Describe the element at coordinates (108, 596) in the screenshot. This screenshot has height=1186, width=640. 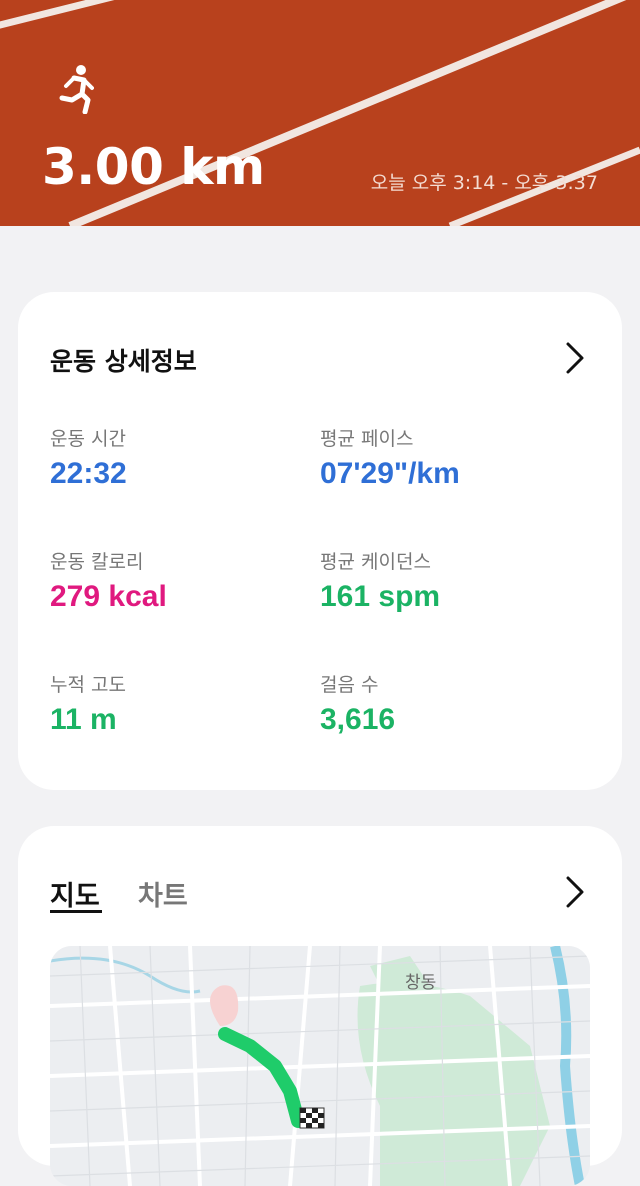
I see `metric-value: 279 kcal` at that location.